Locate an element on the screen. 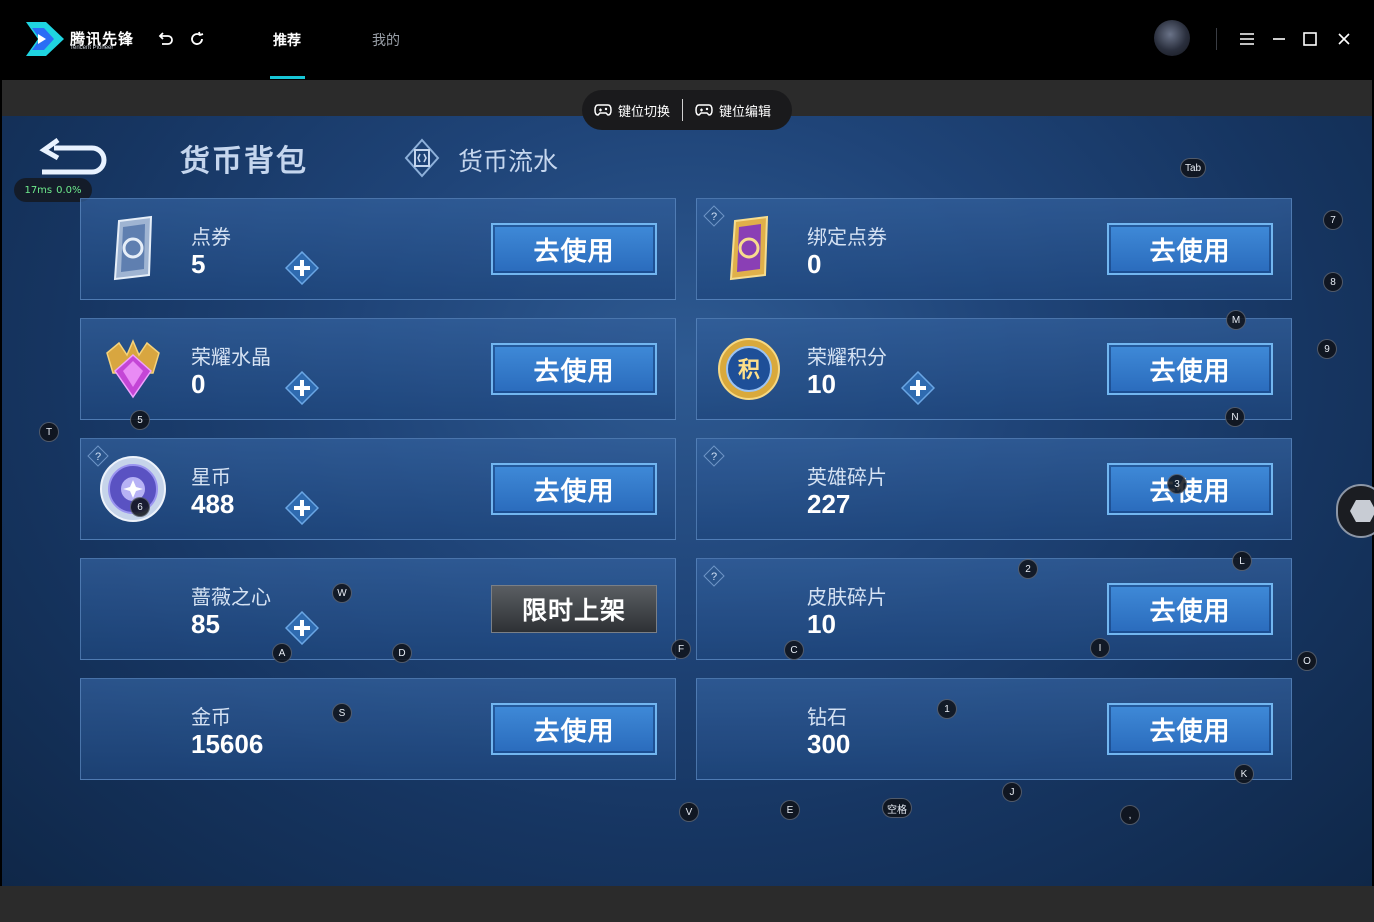  gamepad-icon is located at coordinates (603, 110).